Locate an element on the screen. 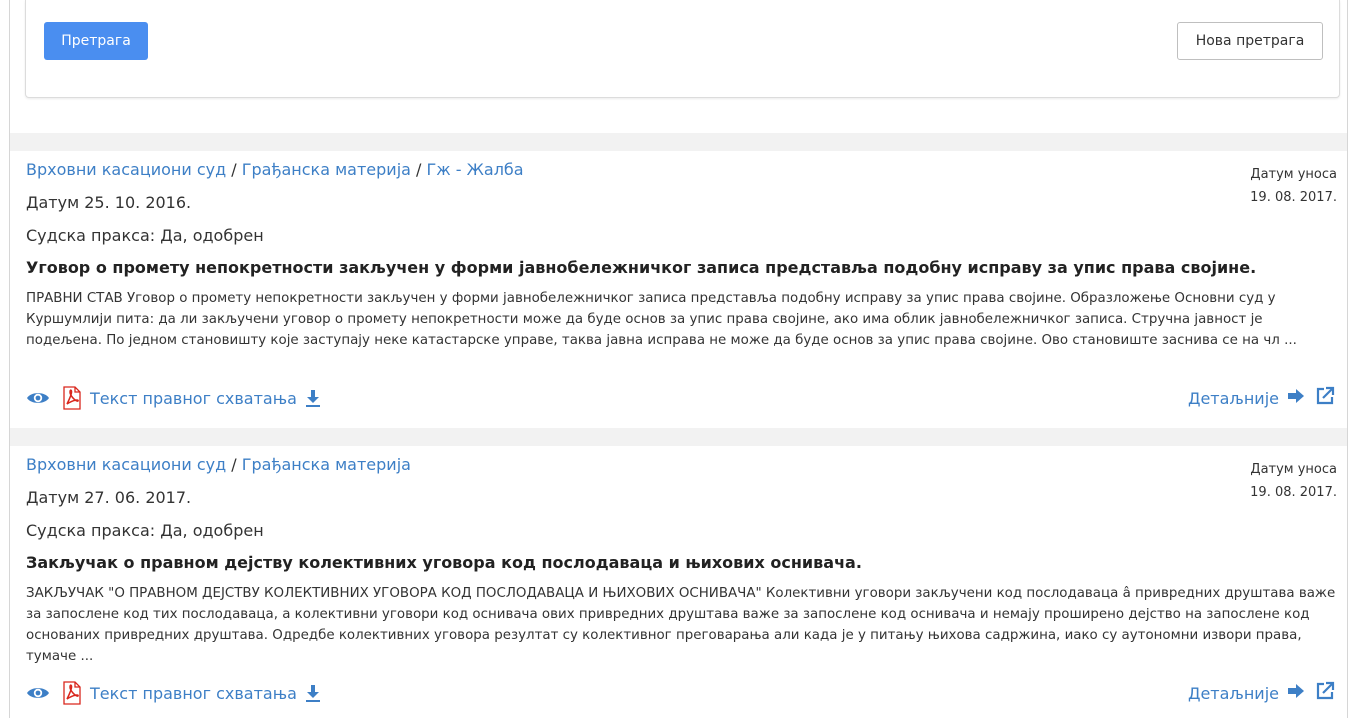  result-date: Датум 27. 06. 2017. is located at coordinates (109, 497).